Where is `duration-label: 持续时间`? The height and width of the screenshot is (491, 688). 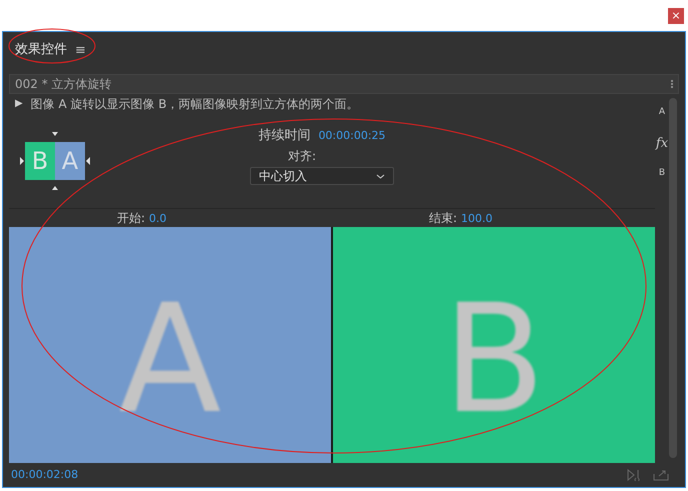 duration-label: 持续时间 is located at coordinates (284, 135).